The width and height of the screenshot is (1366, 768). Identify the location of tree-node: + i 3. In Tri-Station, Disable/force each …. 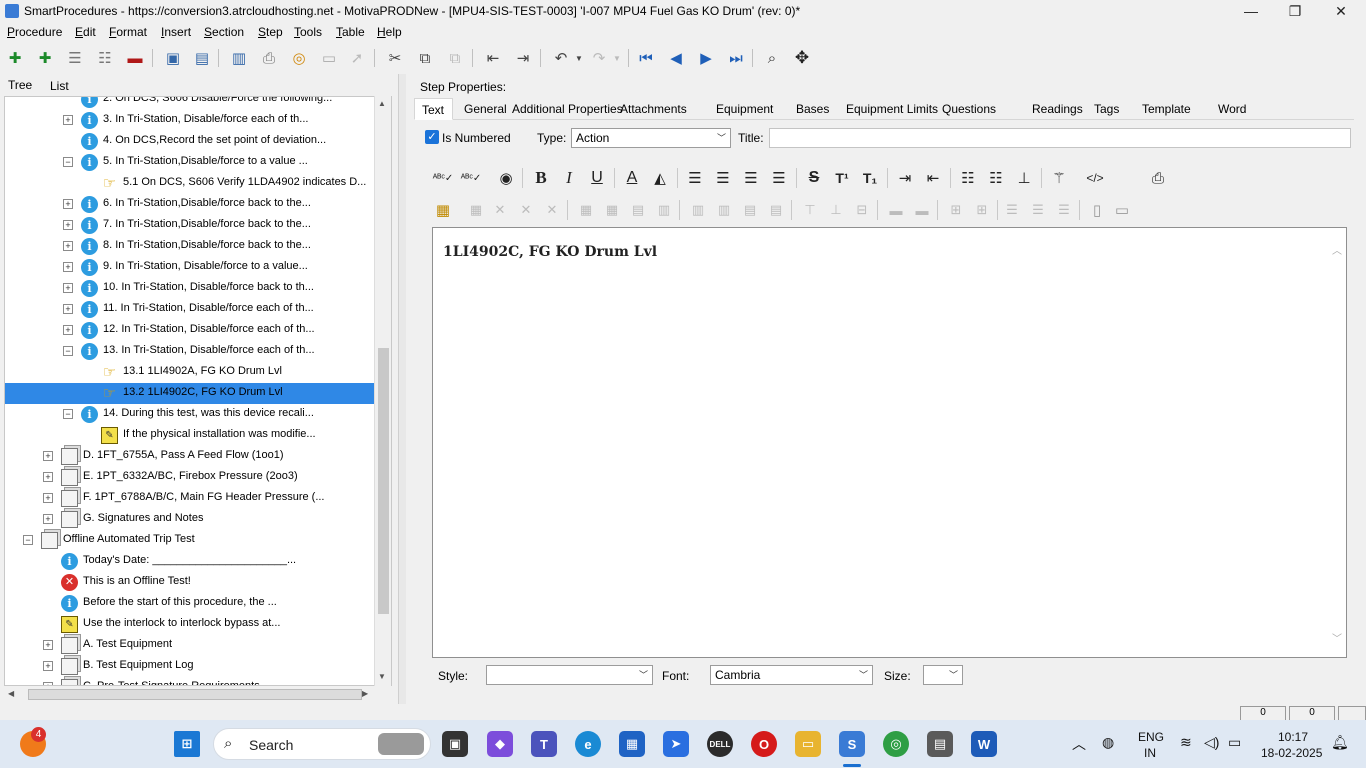
(190, 120).